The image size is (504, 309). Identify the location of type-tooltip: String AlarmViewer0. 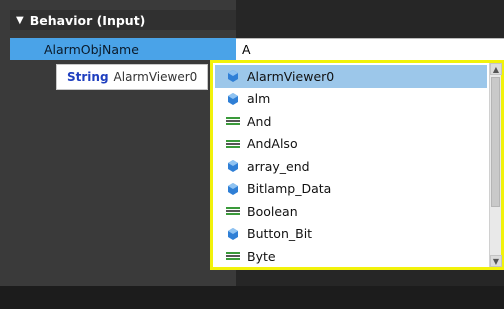
(132, 77).